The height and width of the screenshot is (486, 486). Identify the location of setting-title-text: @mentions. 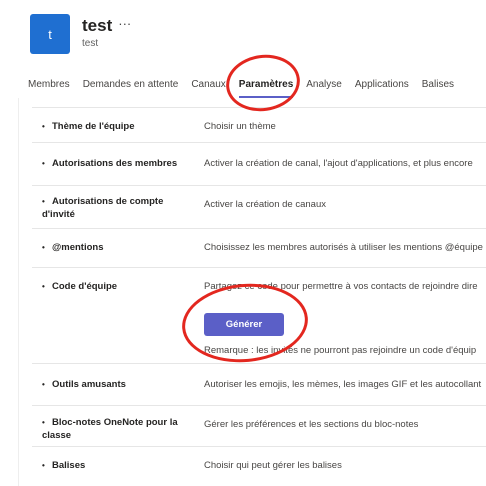
(78, 247).